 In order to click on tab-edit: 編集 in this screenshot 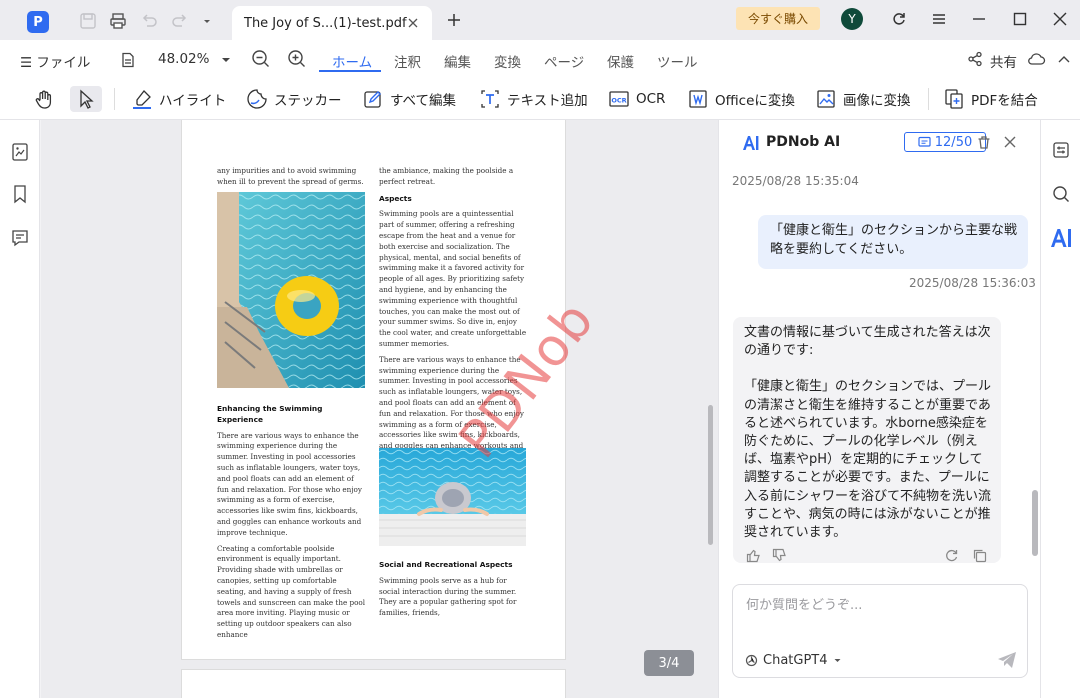, I will do `click(457, 61)`.